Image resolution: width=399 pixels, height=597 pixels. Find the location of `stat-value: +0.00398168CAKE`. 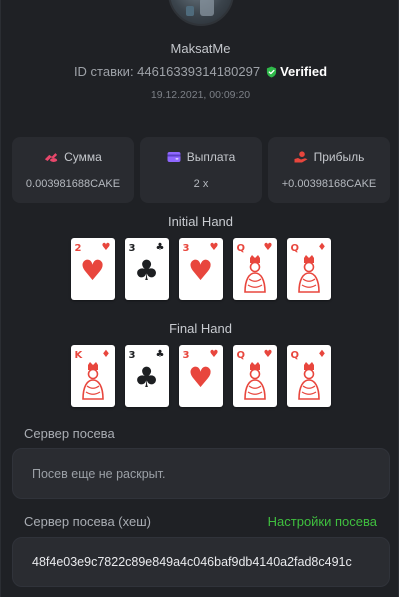

stat-value: +0.00398168CAKE is located at coordinates (329, 184).